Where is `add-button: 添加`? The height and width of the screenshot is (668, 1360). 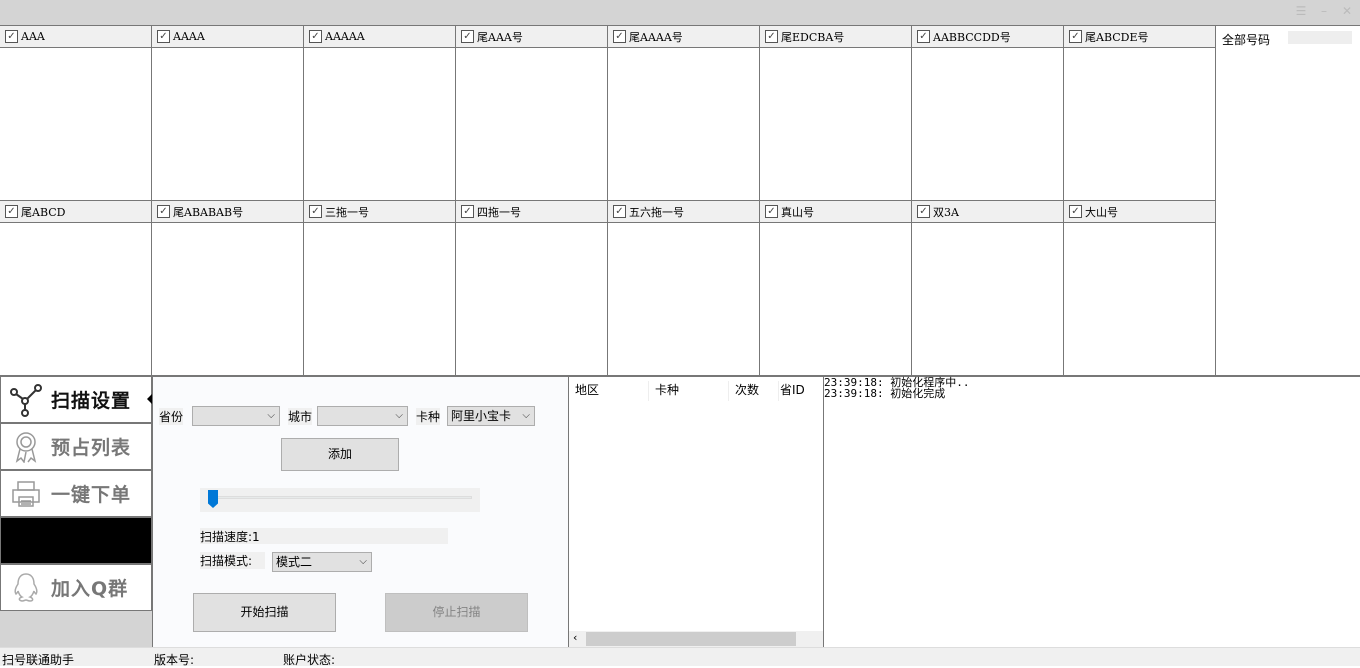
add-button: 添加 is located at coordinates (340, 454).